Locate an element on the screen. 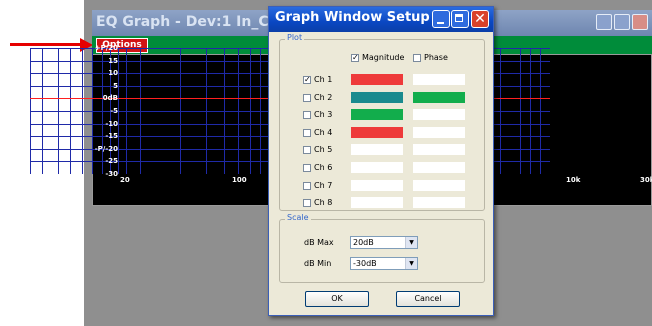 The image size is (652, 326). db-min-value: -30dB is located at coordinates (365, 263).